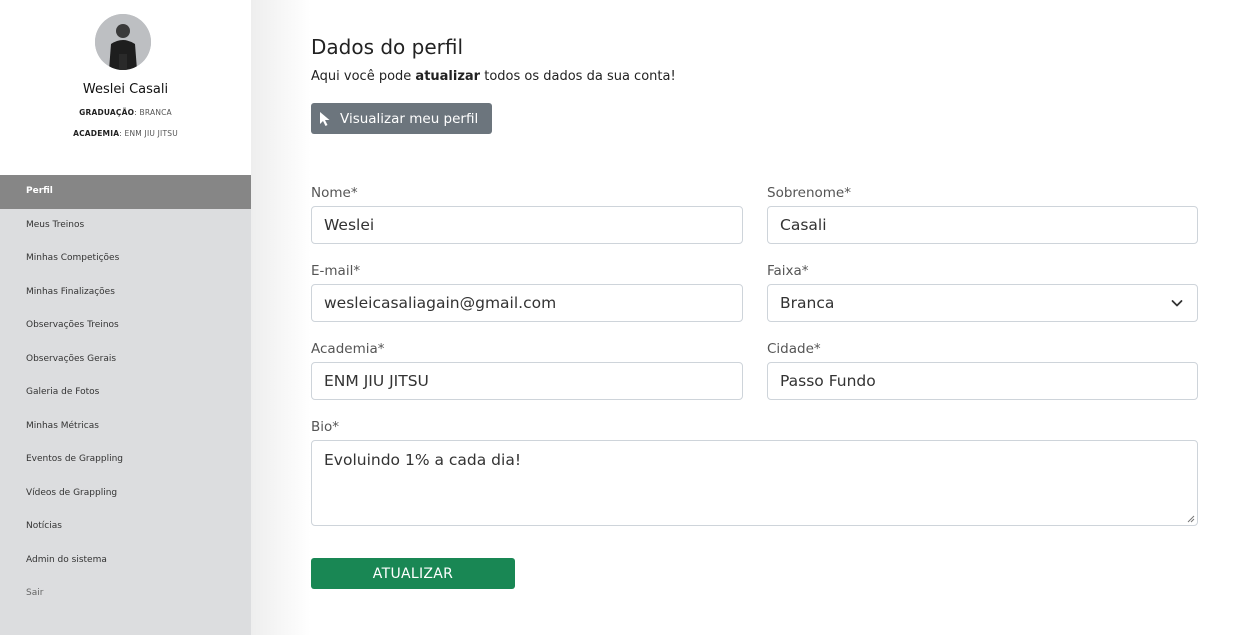 The width and height of the screenshot is (1253, 635). Describe the element at coordinates (281, 317) in the screenshot. I see `sidebar-shadow` at that location.